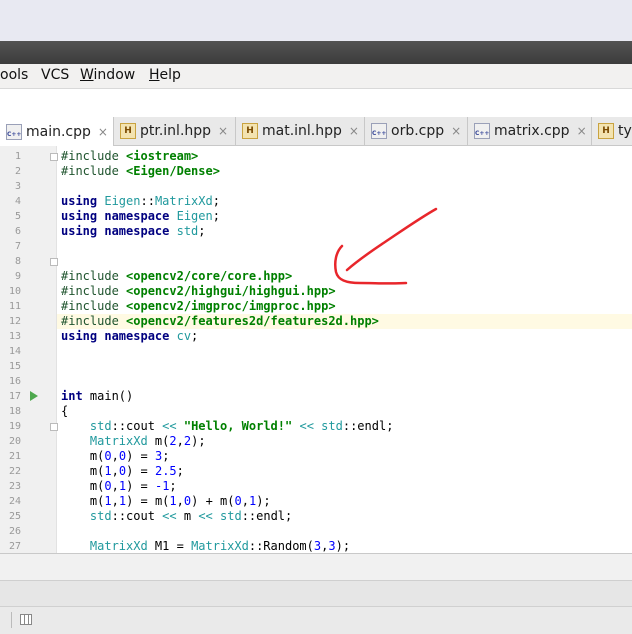  I want to click on toolbar-area, so click(316, 103).